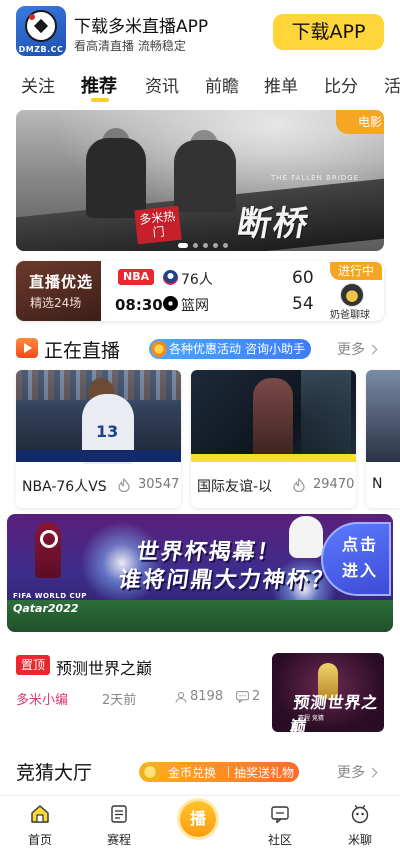 The height and width of the screenshot is (851, 400). Describe the element at coordinates (360, 122) in the screenshot. I see `banner-category-tag: 电影` at that location.